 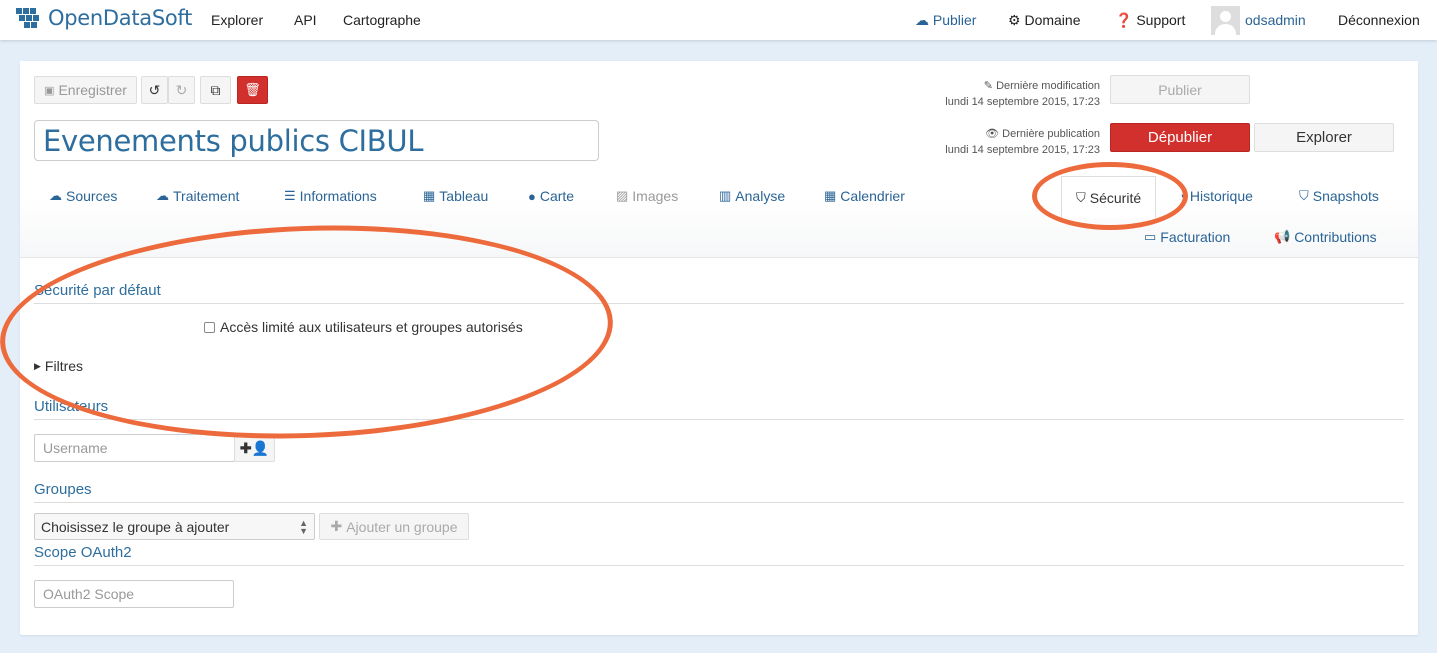 What do you see at coordinates (336, 526) in the screenshot?
I see `plus-icon: ✚` at bounding box center [336, 526].